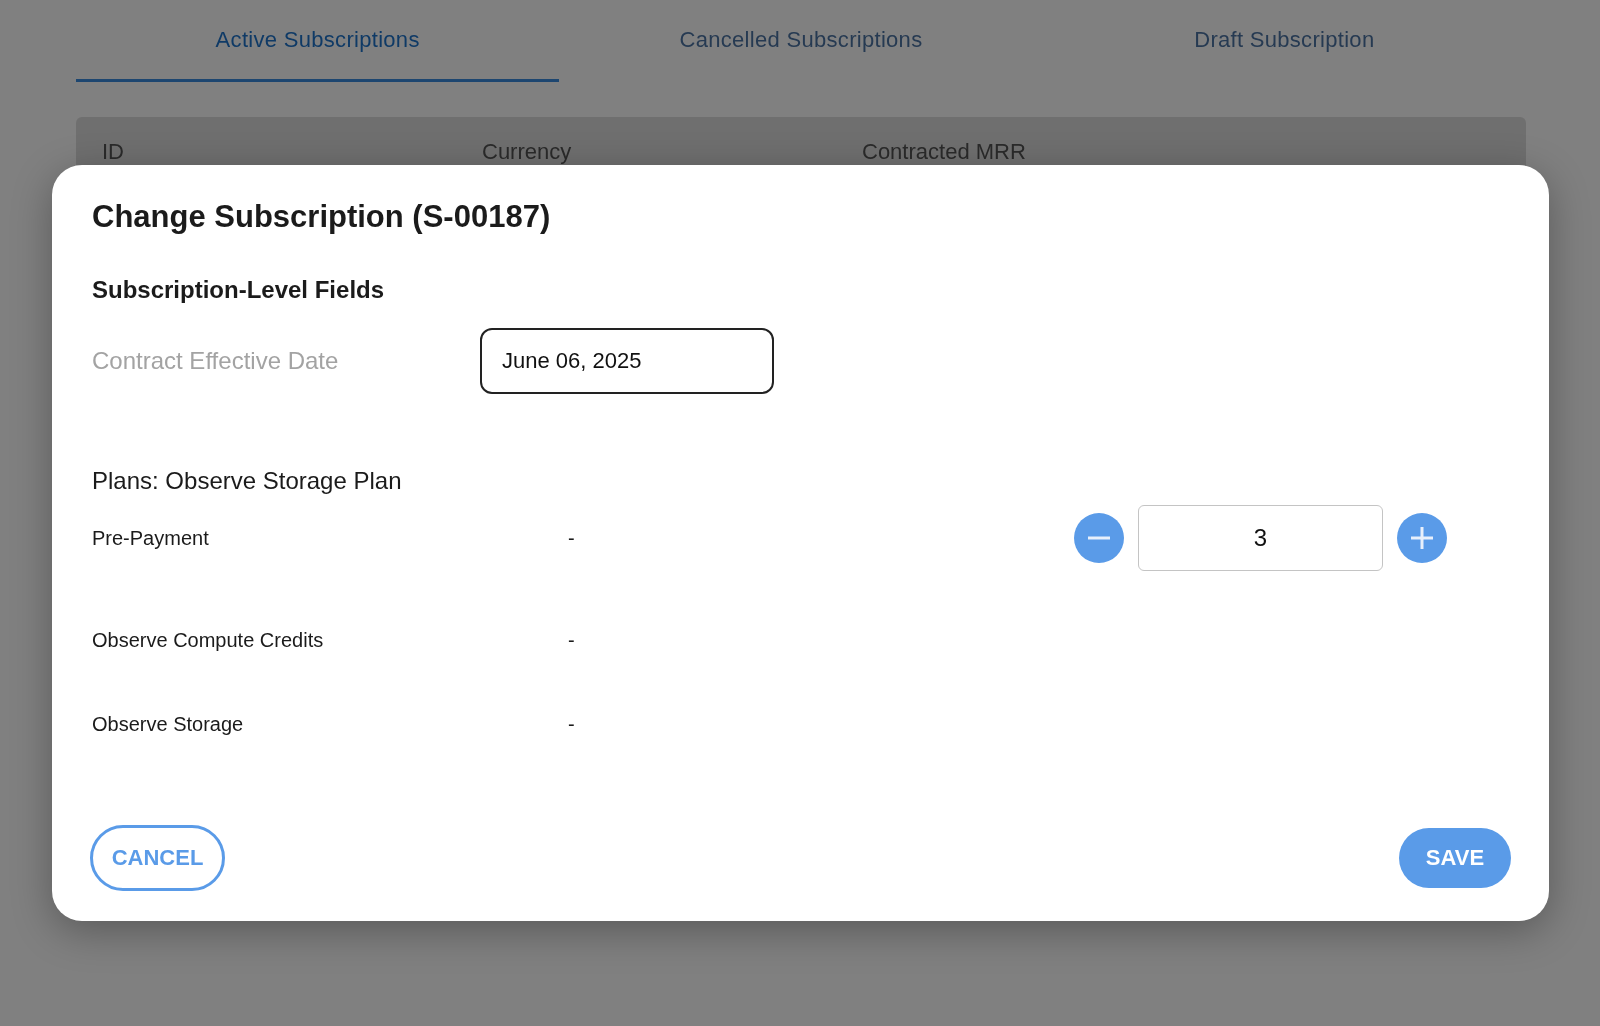 The image size is (1600, 1026). Describe the element at coordinates (527, 152) in the screenshot. I see `column-header: Currency` at that location.